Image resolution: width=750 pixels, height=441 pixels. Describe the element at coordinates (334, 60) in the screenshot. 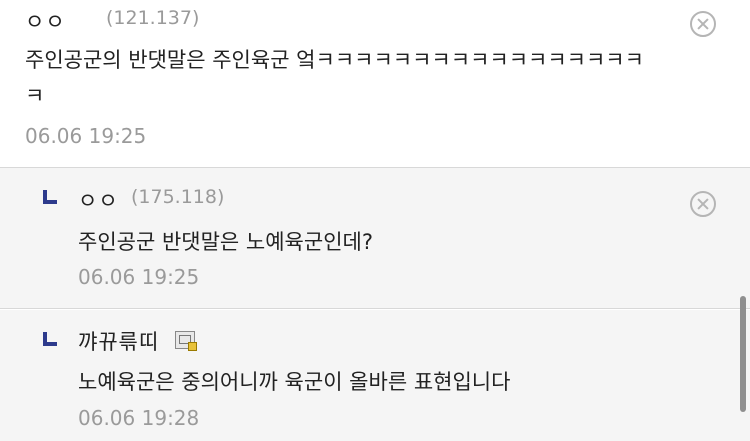

I see `comment-body-line: 주인공군의 반댓말은 주인육군 엌ㅋㅋㅋㅋㅋㅋㅋㅋㅋㅋㅋㅋㅋㅋㅋㅋㅋ` at that location.